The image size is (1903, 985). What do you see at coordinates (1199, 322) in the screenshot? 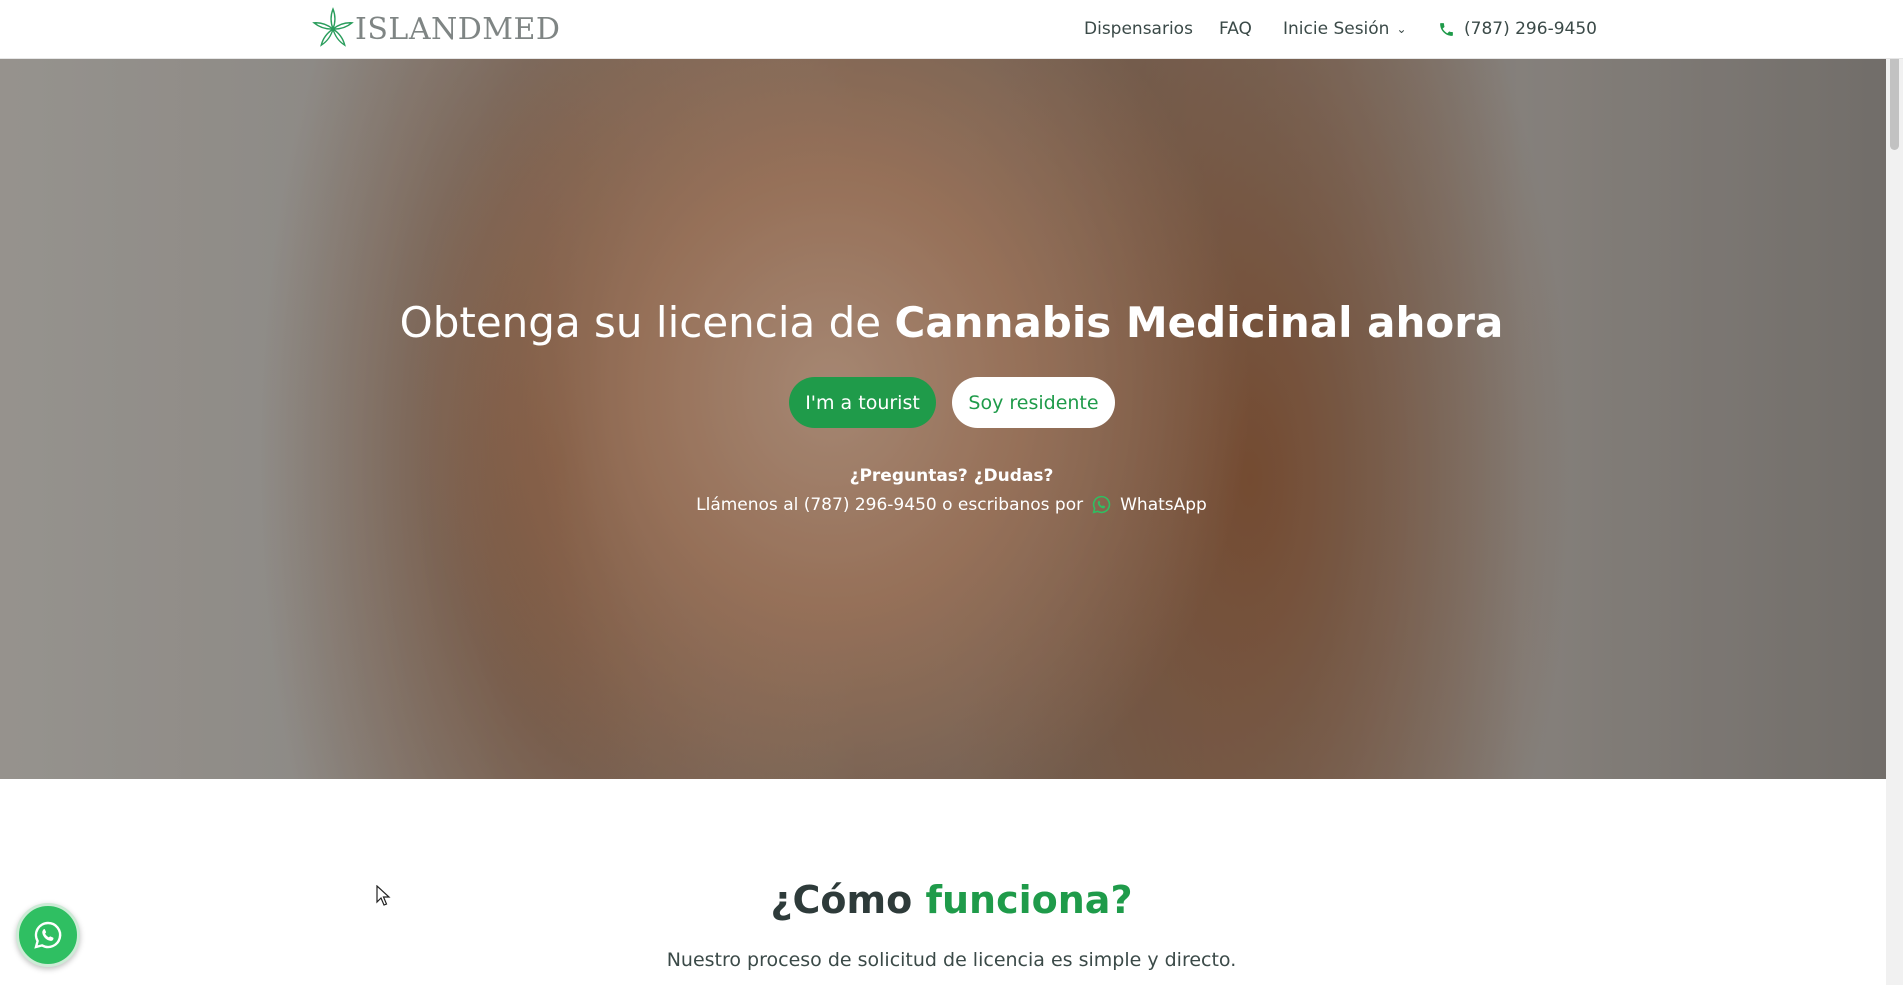
I see `hero-title-bold: Cannabis Medicinal ahora` at bounding box center [1199, 322].